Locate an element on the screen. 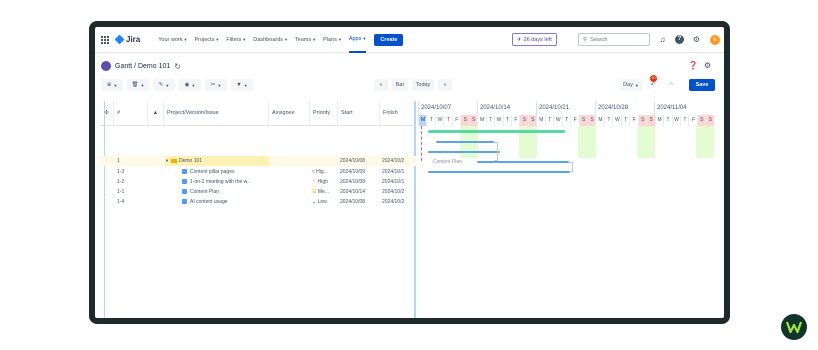  nav-label: Your work is located at coordinates (170, 39).